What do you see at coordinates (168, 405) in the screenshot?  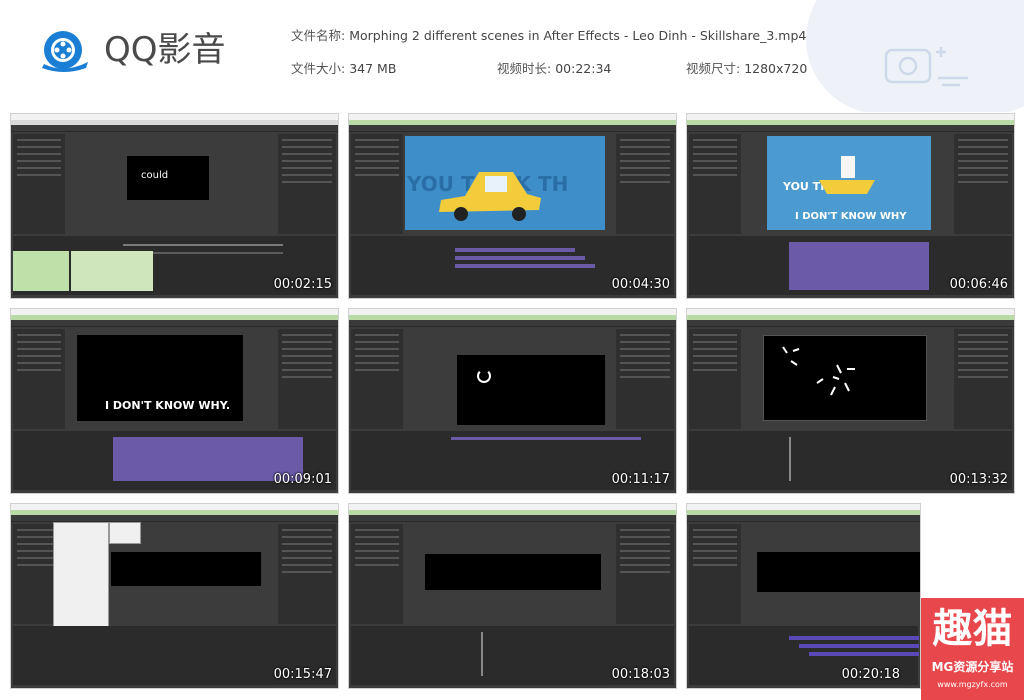 I see `overlay-text: I DON'T KNOW WHY.` at bounding box center [168, 405].